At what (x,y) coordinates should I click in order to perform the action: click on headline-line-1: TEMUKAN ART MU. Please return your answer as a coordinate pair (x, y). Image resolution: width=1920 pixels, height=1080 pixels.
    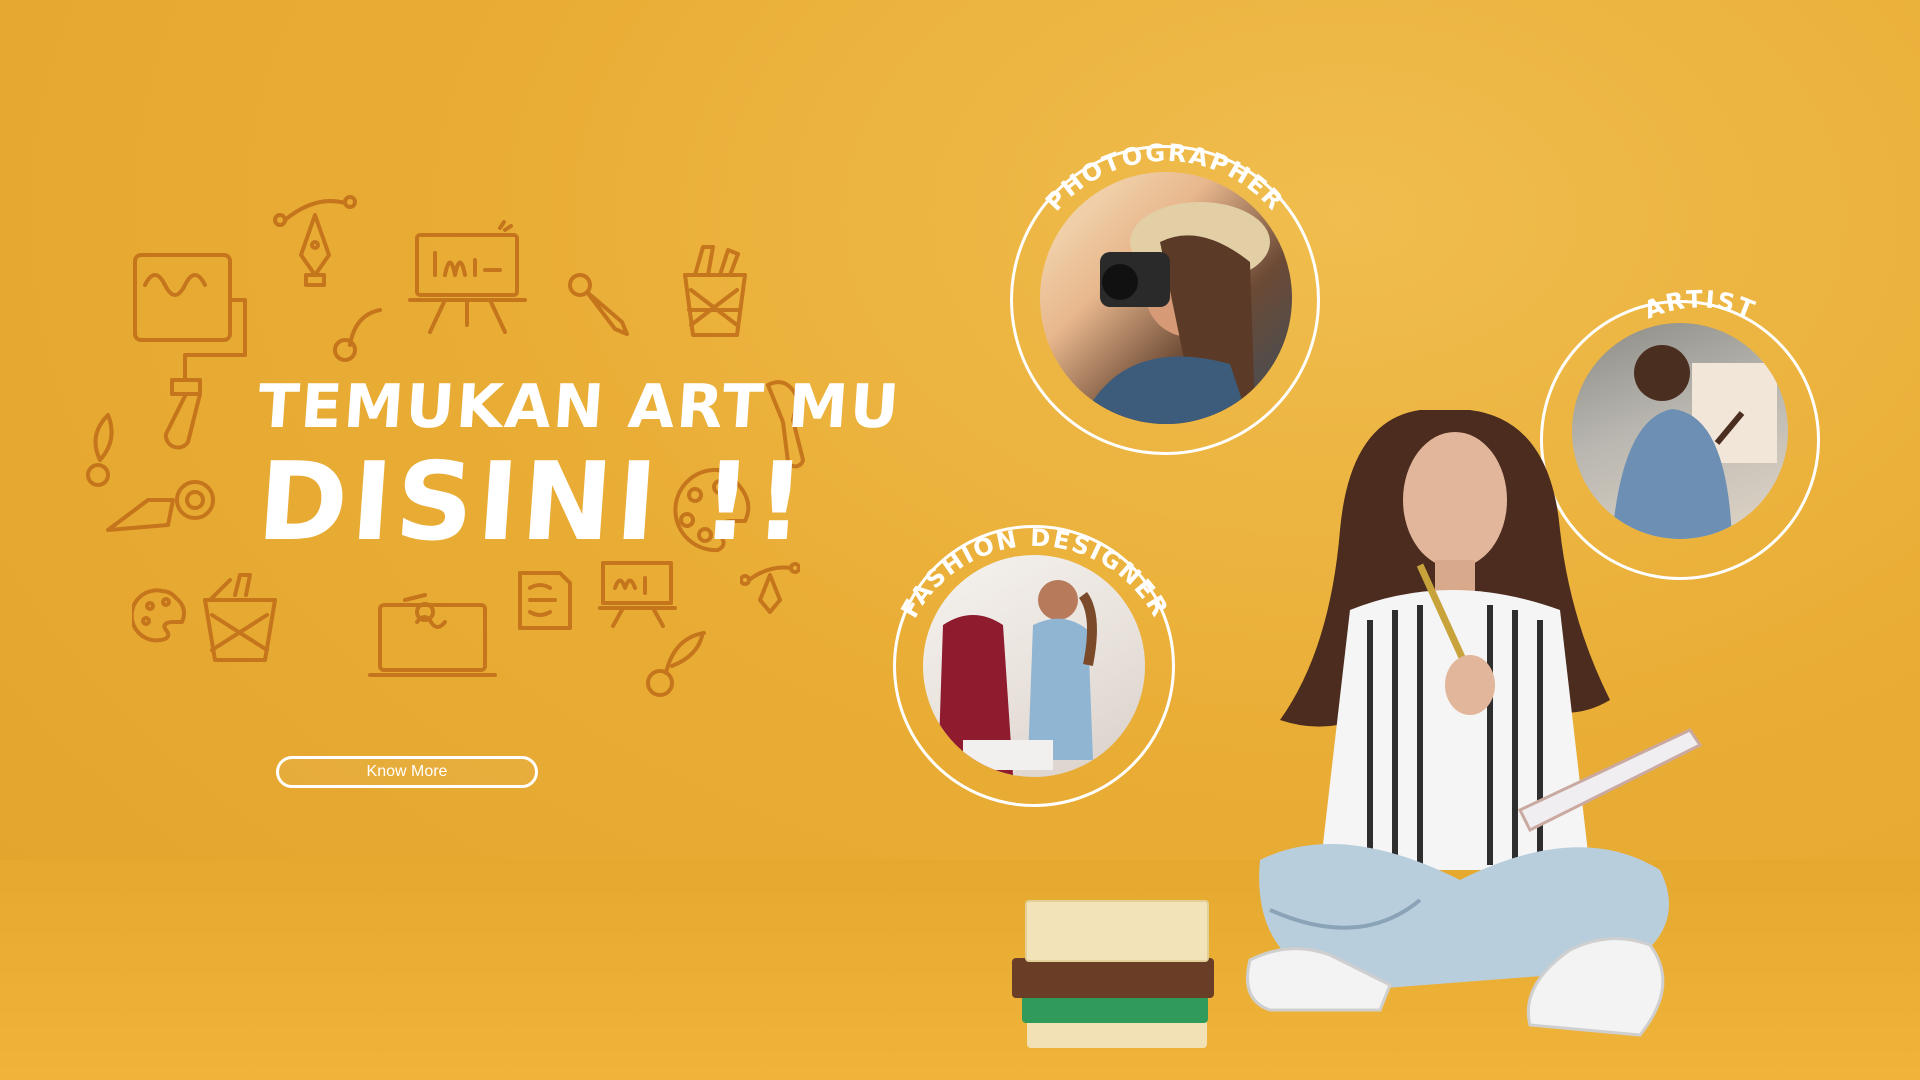
    Looking at the image, I should click on (579, 407).